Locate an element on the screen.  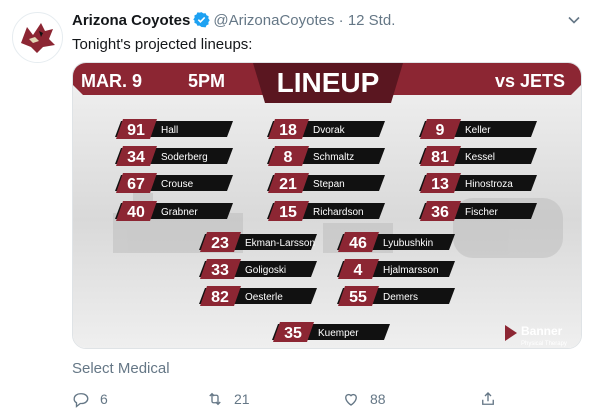
player-row: 34 Soderberg is located at coordinates (174, 156).